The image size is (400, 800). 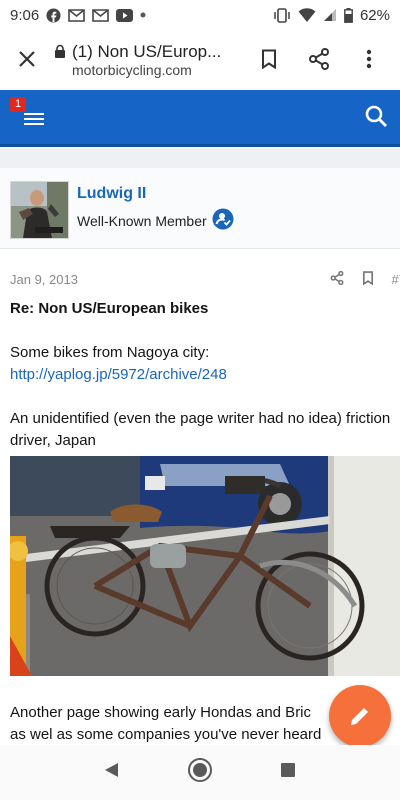 What do you see at coordinates (200, 279) in the screenshot?
I see `post-meta: Jan 9, 2013 #7` at bounding box center [200, 279].